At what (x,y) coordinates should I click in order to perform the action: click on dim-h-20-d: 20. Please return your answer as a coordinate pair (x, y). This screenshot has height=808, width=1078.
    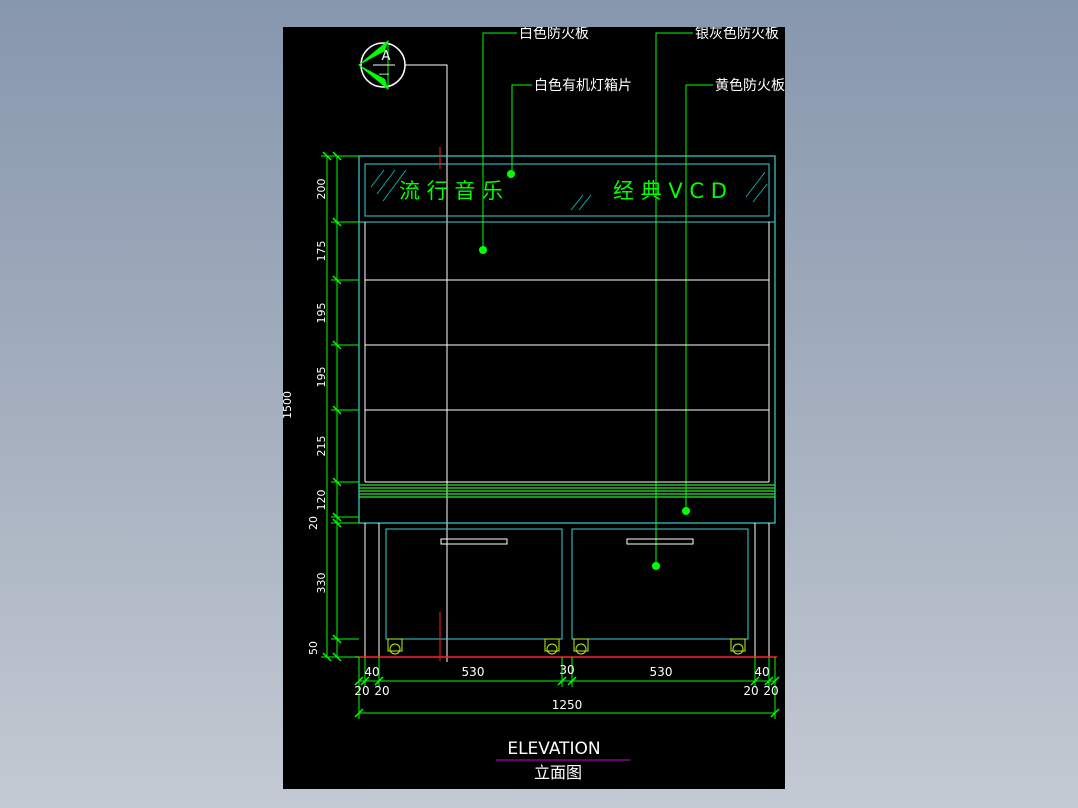
    Looking at the image, I should click on (770, 691).